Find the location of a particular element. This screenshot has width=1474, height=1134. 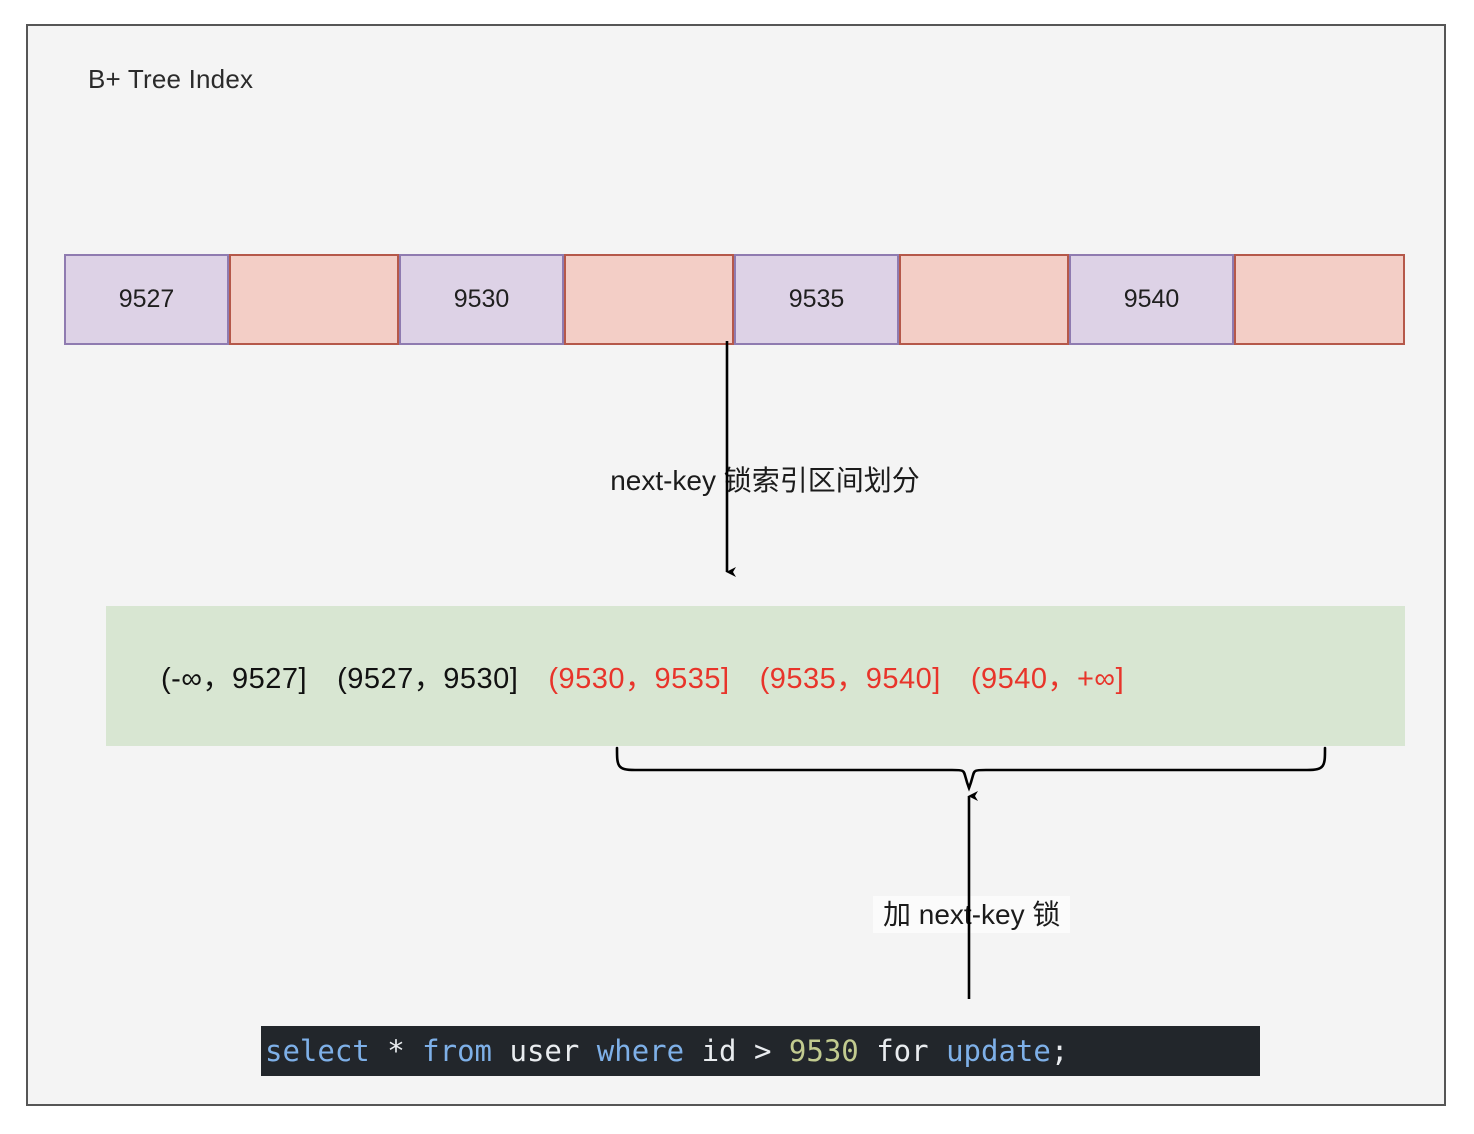

btree-index-row: 9527 9530 9535 9540 is located at coordinates (737, 299).